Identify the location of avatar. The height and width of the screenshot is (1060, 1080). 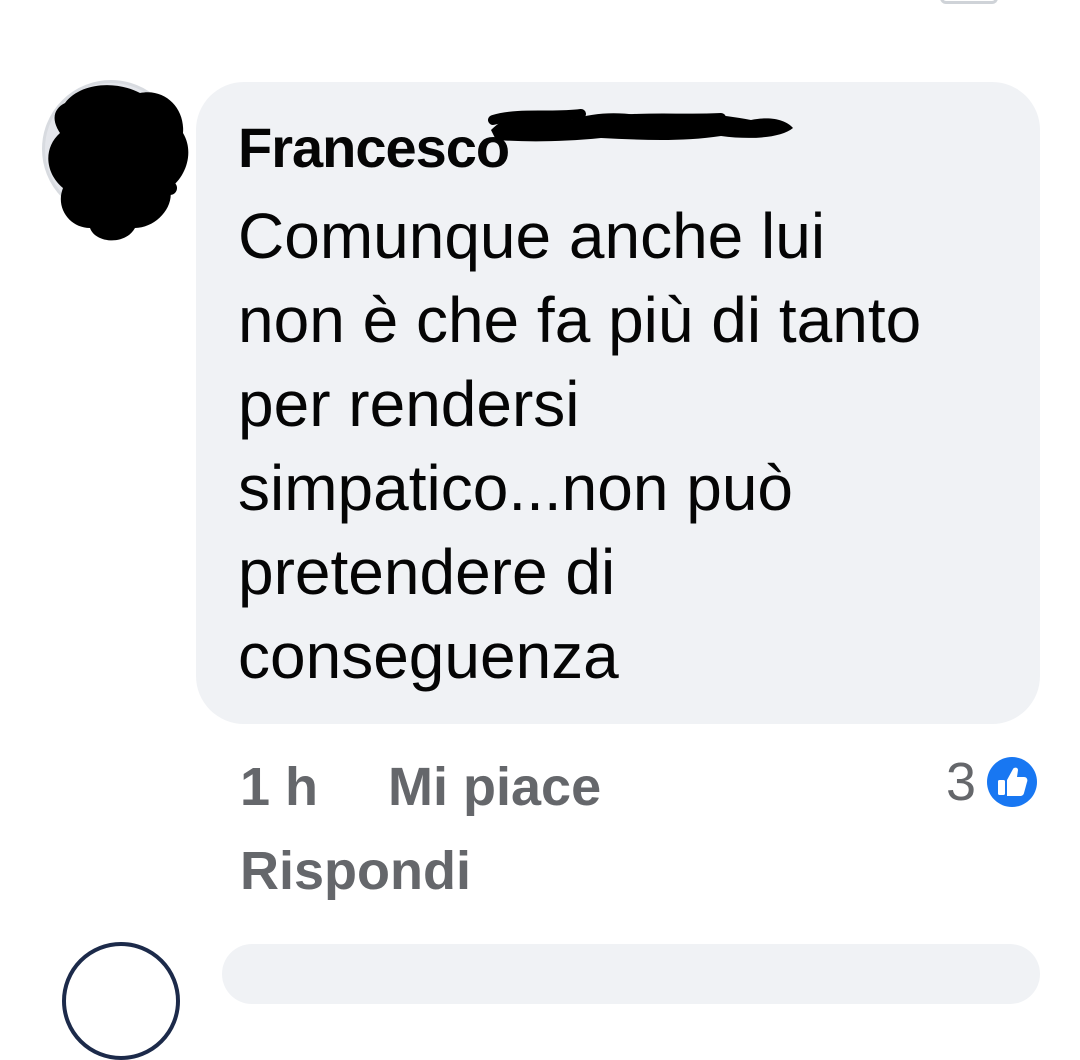
(115, 160).